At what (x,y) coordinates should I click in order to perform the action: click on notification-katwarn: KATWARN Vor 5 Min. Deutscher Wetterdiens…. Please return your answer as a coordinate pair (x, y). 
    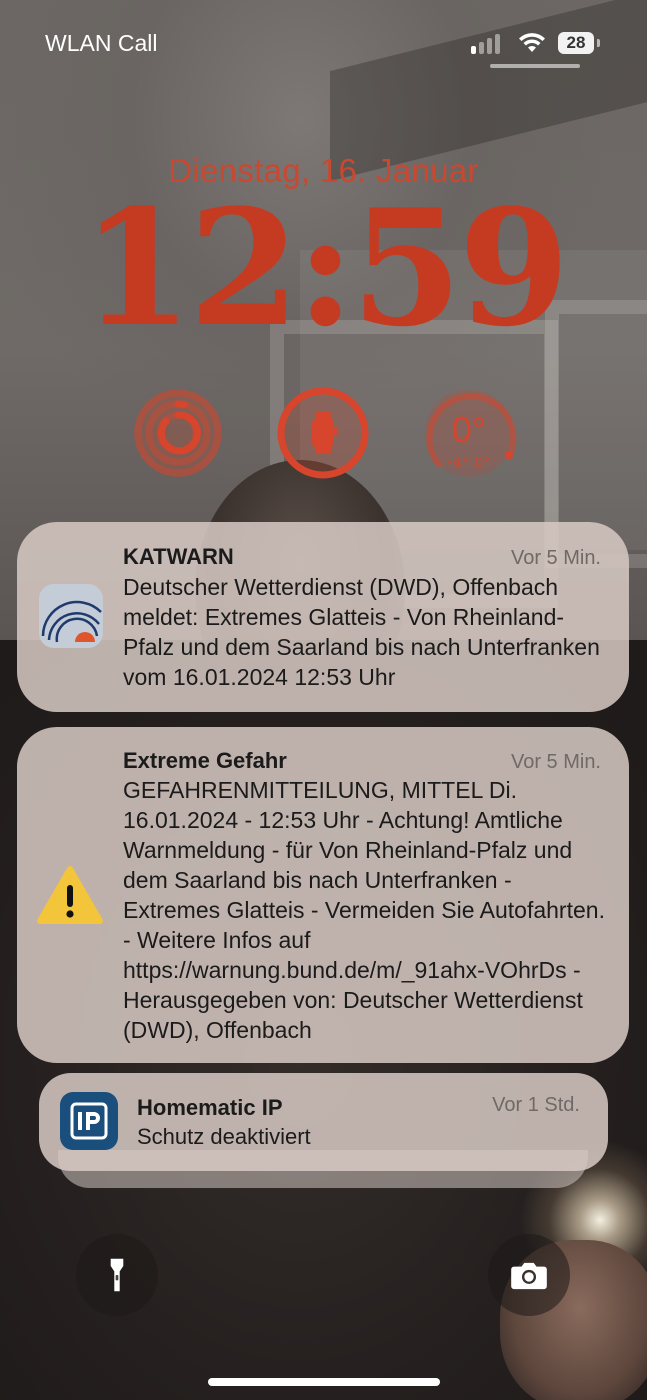
    Looking at the image, I should click on (323, 617).